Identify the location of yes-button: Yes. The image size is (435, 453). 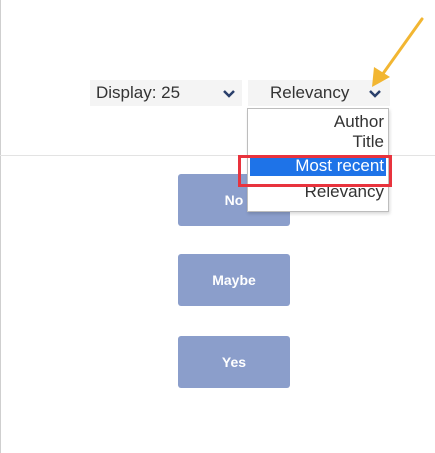
(234, 362).